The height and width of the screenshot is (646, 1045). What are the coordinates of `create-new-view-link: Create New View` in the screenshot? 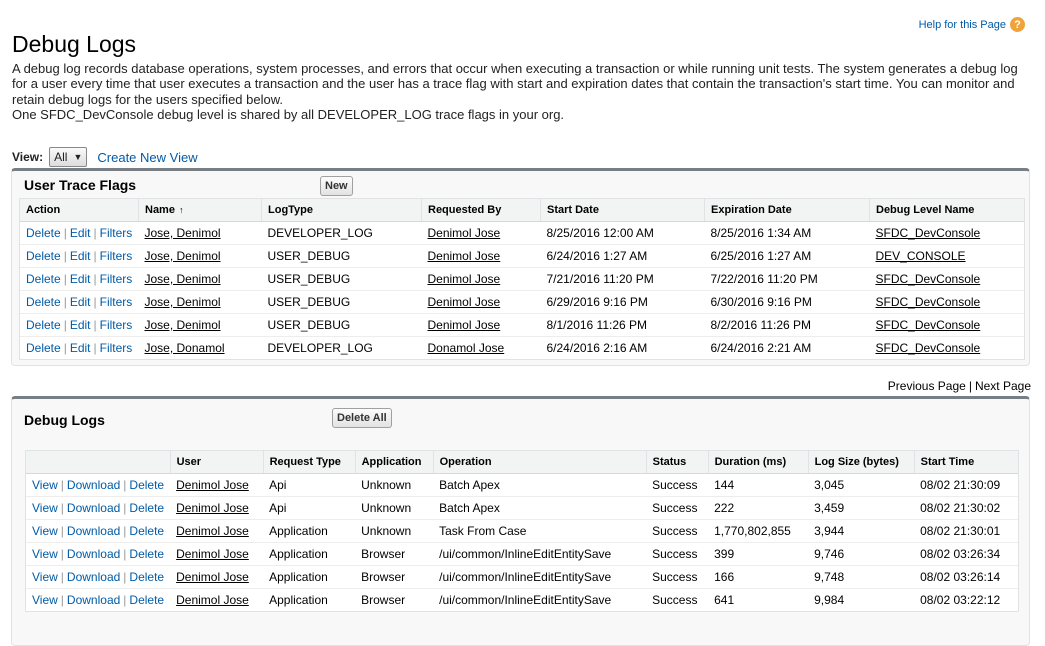 It's located at (147, 157).